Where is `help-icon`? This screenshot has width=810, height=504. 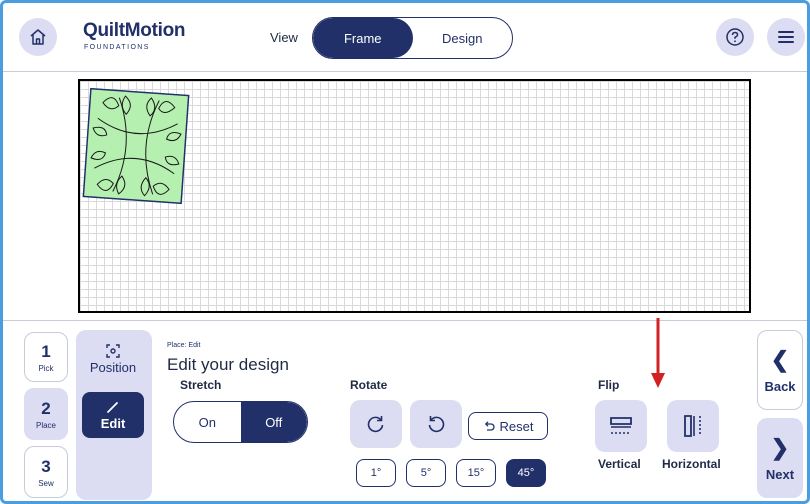 help-icon is located at coordinates (735, 37).